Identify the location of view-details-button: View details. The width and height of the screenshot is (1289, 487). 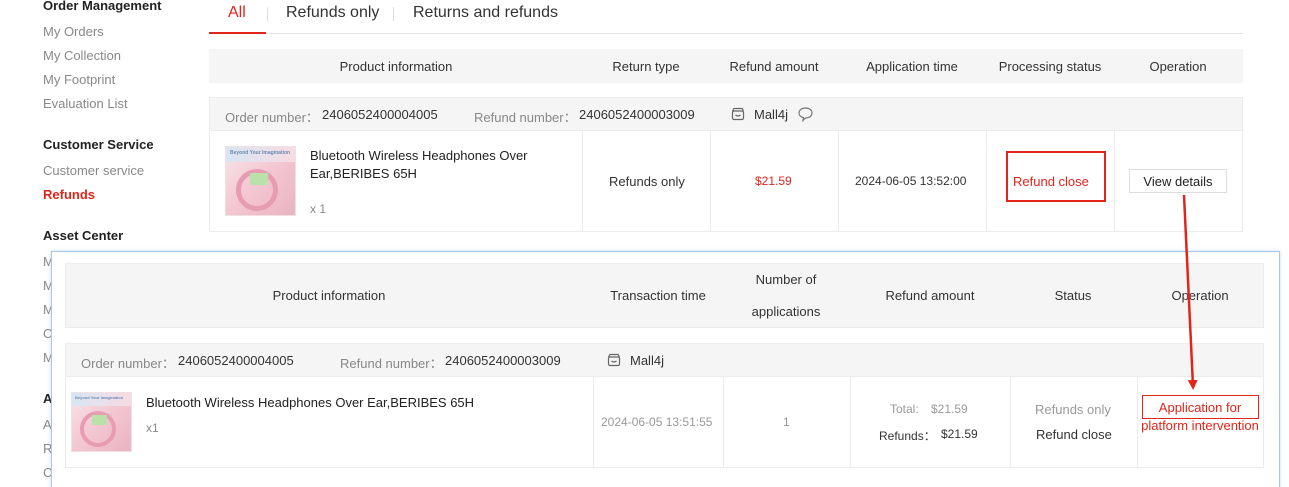
(1178, 181).